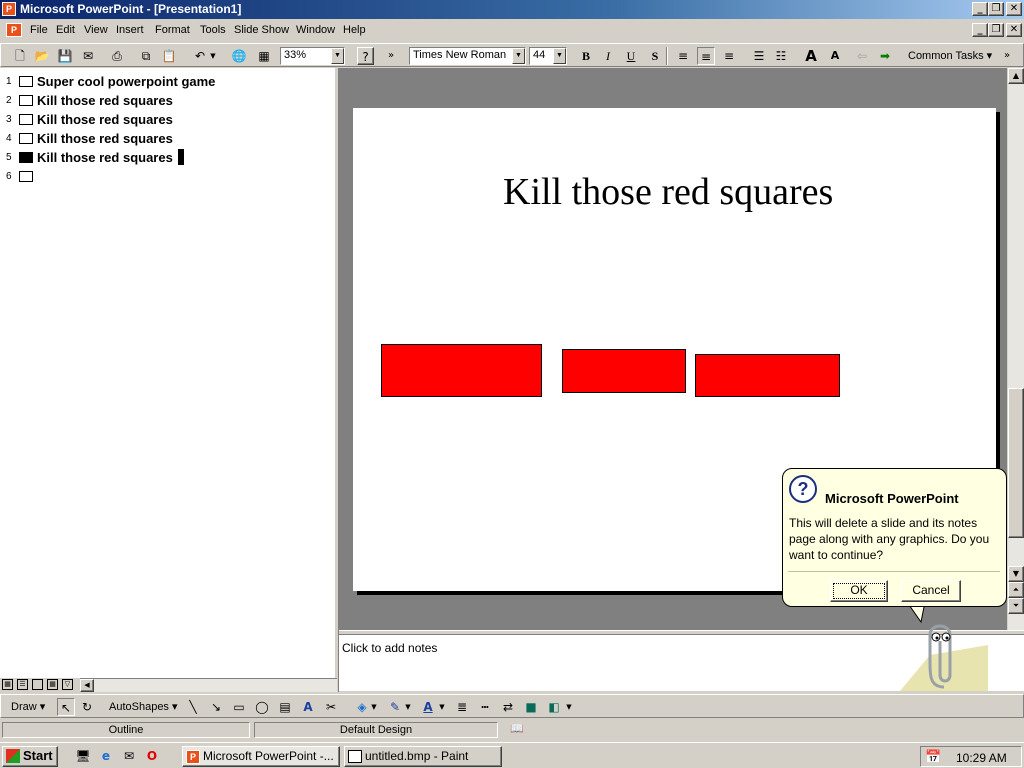 The image size is (1024, 768). What do you see at coordinates (106, 756) in the screenshot?
I see `internet-explorer-icon: e` at bounding box center [106, 756].